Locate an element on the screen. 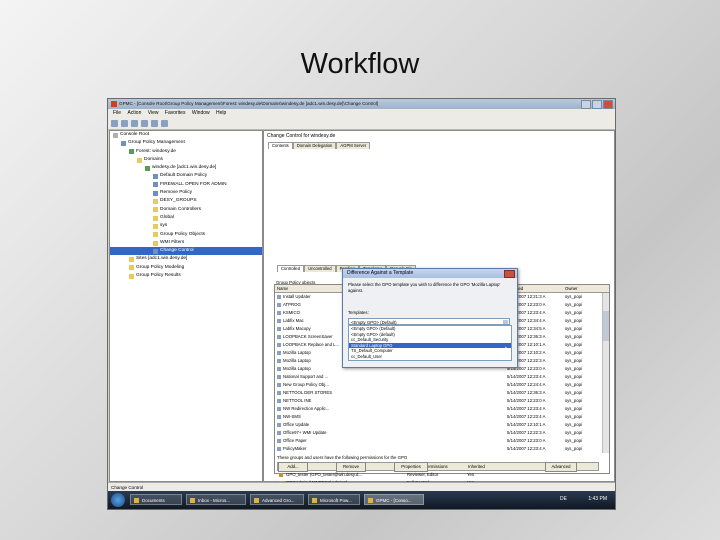  tab-domain-delegation: Domain Delegation is located at coordinates (314, 145).